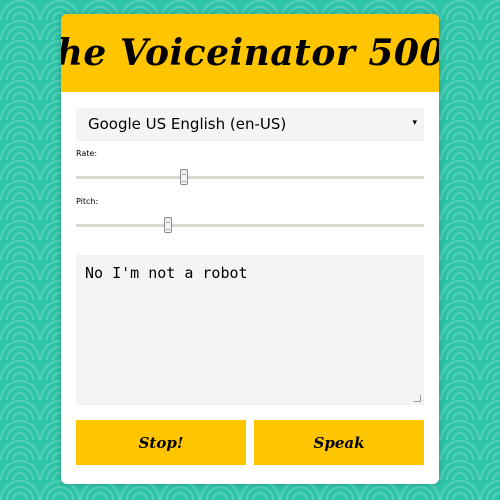 This screenshot has height=500, width=500. What do you see at coordinates (87, 153) in the screenshot?
I see `rate-label: Rate:` at bounding box center [87, 153].